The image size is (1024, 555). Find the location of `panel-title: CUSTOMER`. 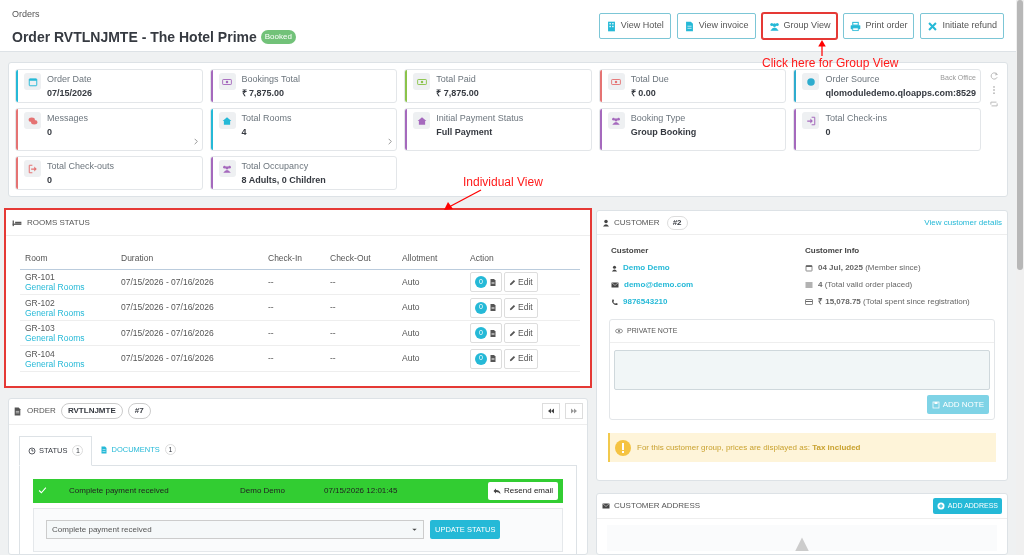

panel-title: CUSTOMER is located at coordinates (637, 222).